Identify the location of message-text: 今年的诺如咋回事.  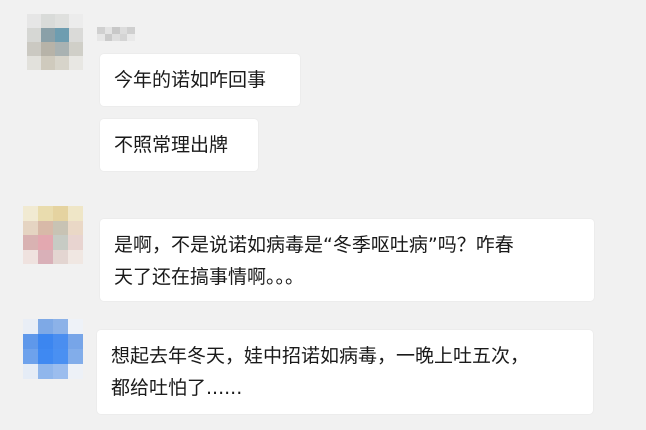
(190, 80).